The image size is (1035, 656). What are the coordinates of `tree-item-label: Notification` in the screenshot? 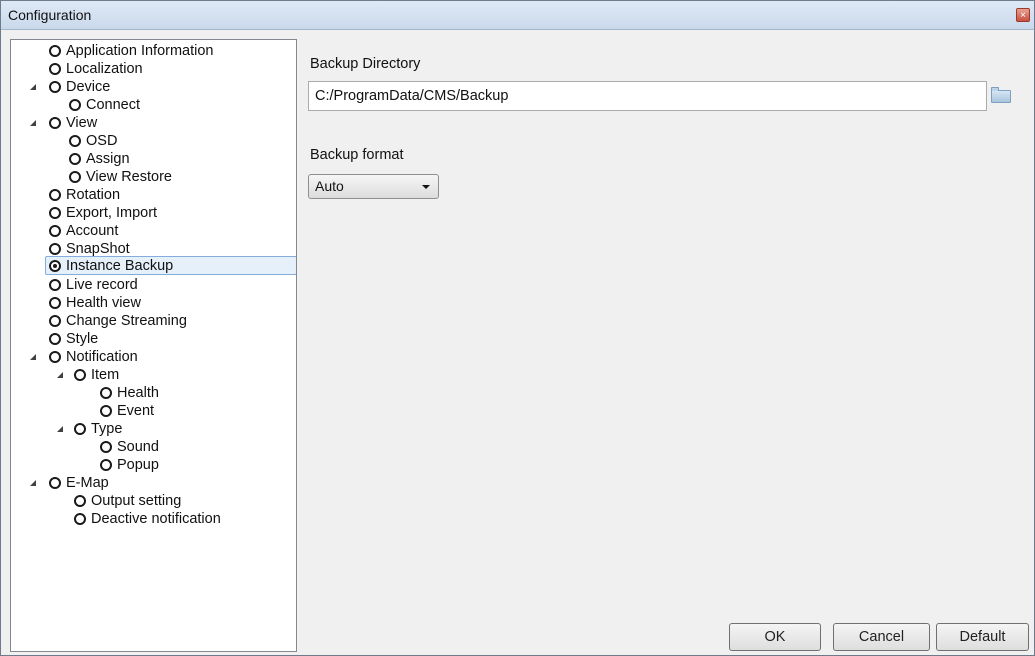 It's located at (102, 357).